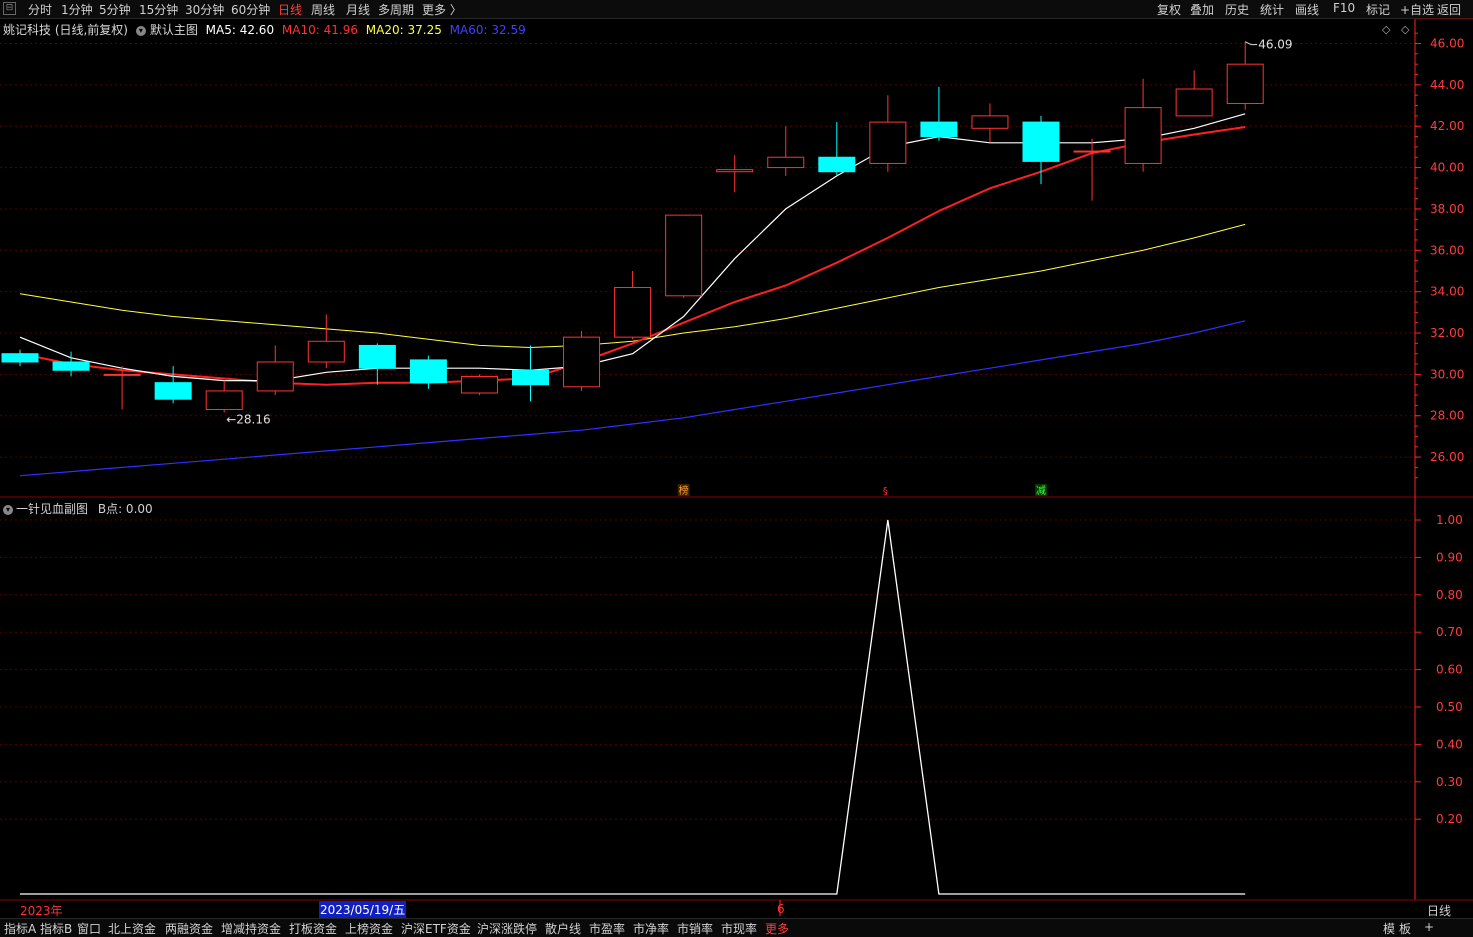 This screenshot has height=937, width=1473. I want to click on price-tick-label: 32.00, so click(1447, 333).